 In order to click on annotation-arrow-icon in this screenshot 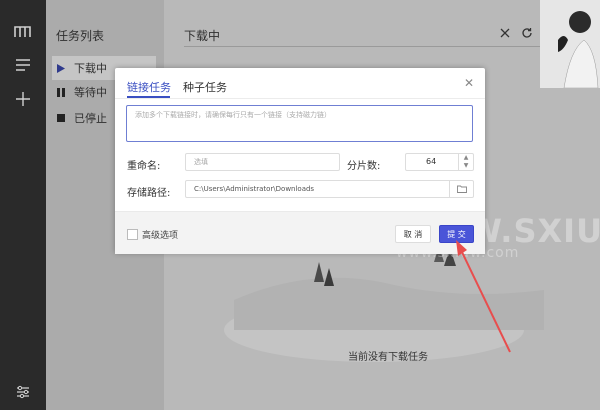, I will do `click(483, 296)`.